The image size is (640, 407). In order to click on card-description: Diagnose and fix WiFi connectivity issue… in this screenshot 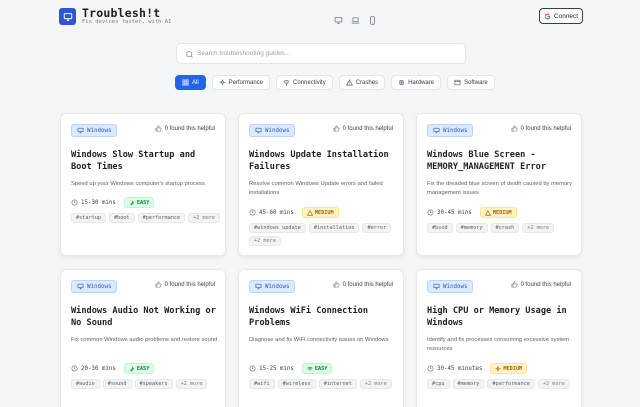, I will do `click(319, 340)`.